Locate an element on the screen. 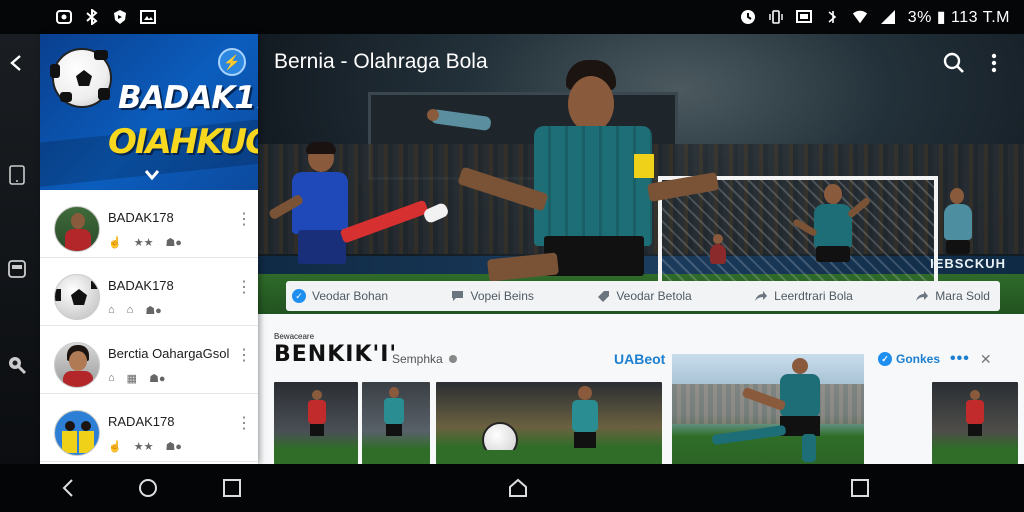 The width and height of the screenshot is (1024, 512). rating-icon: ★★ is located at coordinates (143, 447).